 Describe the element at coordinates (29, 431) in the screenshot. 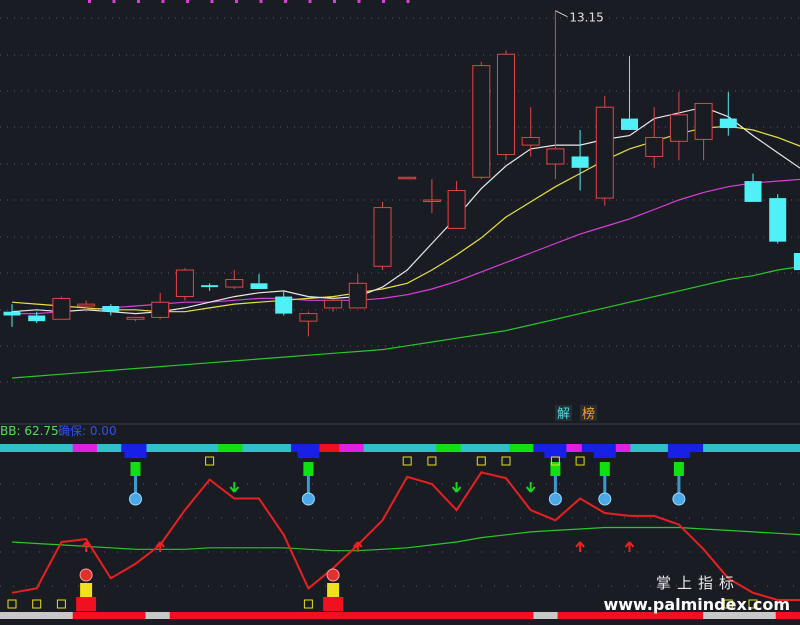

I see `indicator-legend-bb: BB: 62.75` at that location.